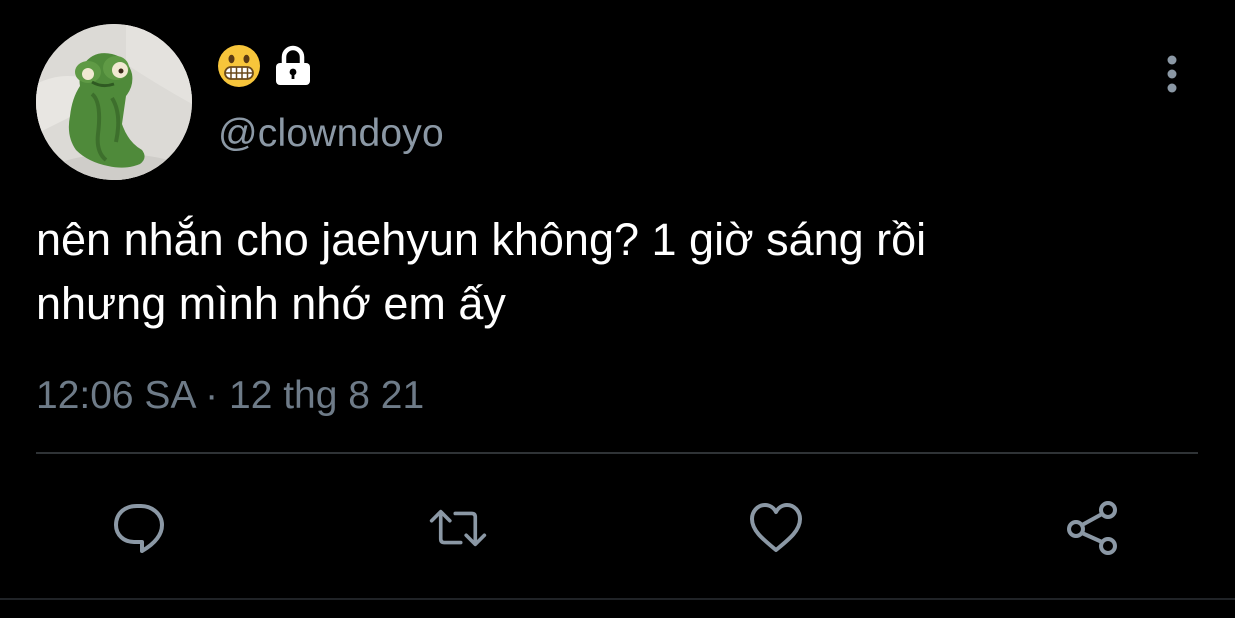 The width and height of the screenshot is (1235, 618). What do you see at coordinates (265, 66) in the screenshot?
I see `display-name` at bounding box center [265, 66].